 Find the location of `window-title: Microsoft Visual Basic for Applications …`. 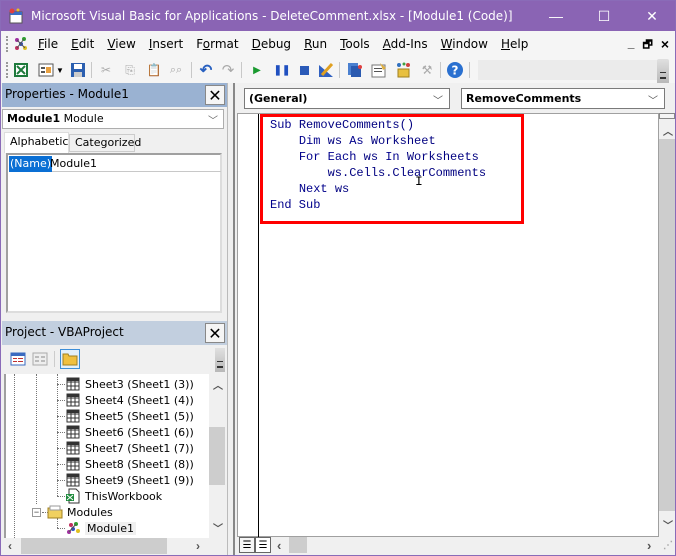

window-title: Microsoft Visual Basic for Applications … is located at coordinates (272, 16).